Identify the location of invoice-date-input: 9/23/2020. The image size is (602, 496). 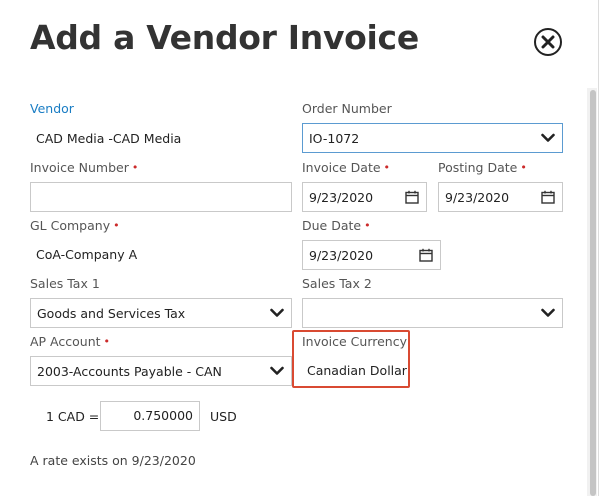
(364, 197).